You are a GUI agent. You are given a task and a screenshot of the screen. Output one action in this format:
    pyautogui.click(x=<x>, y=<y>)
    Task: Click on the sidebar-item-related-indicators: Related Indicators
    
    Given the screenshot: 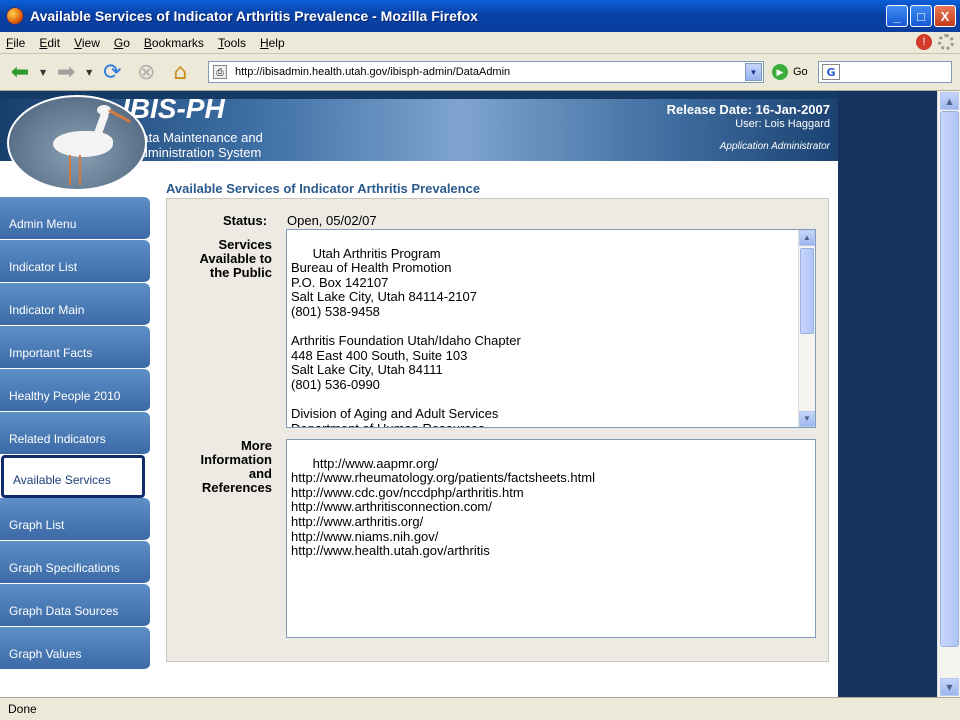 What is the action you would take?
    pyautogui.click(x=75, y=433)
    